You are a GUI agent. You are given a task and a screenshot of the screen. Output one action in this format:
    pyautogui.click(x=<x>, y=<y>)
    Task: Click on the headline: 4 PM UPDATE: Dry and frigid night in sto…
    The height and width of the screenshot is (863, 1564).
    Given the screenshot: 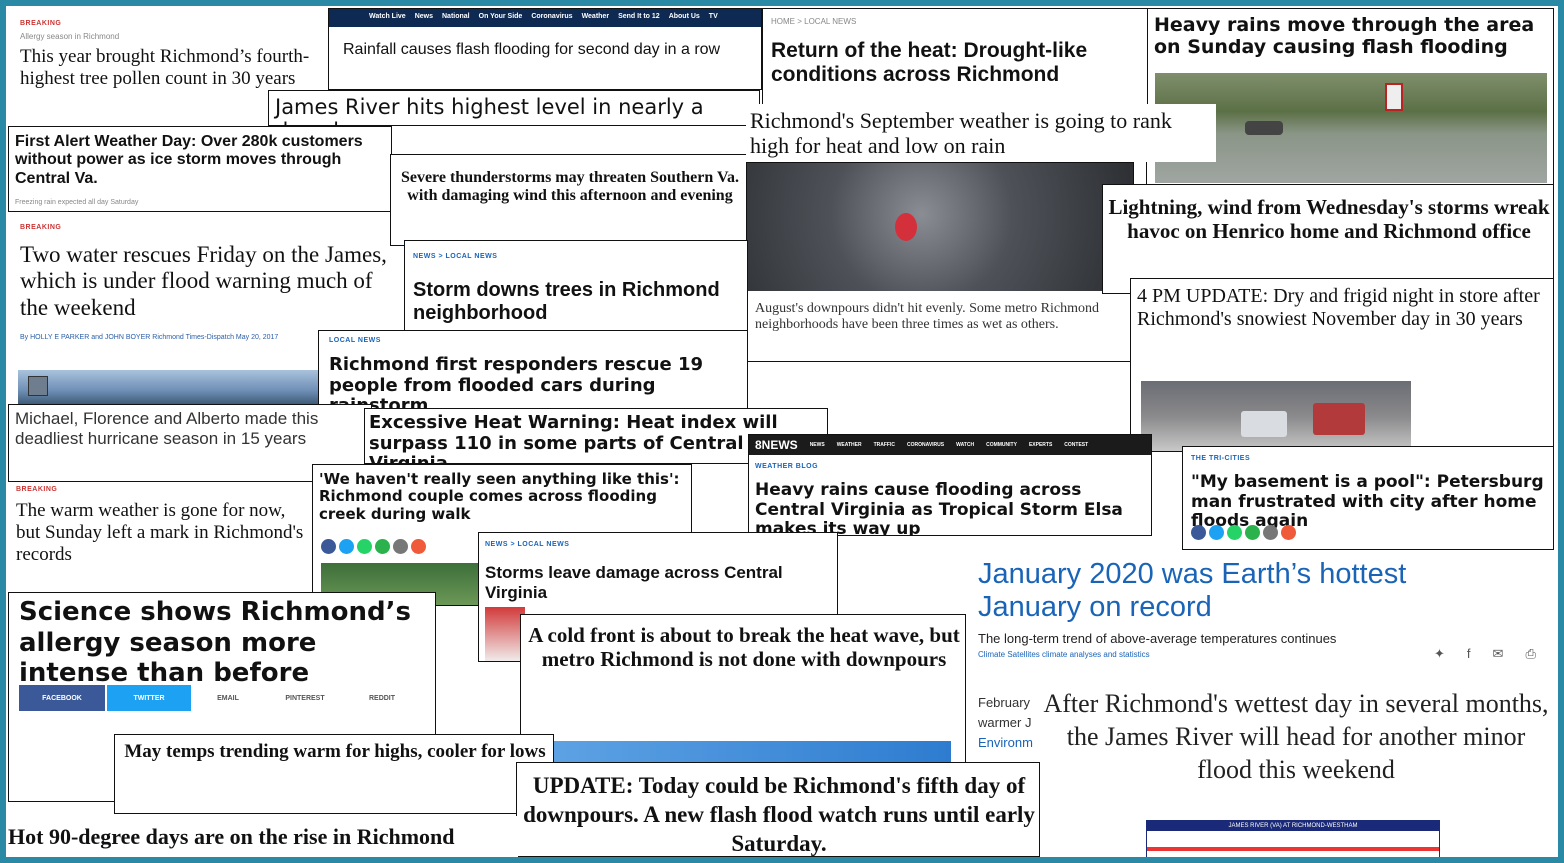 What is the action you would take?
    pyautogui.click(x=1338, y=307)
    